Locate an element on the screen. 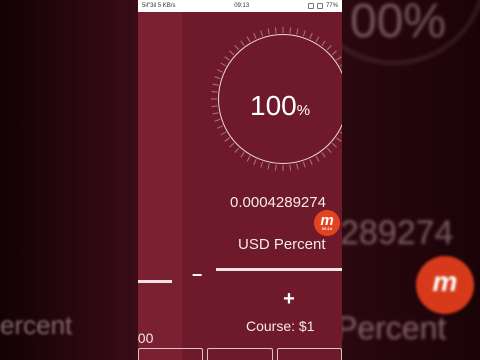 The width and height of the screenshot is (480, 360). background-percent: 00% is located at coordinates (398, 24).